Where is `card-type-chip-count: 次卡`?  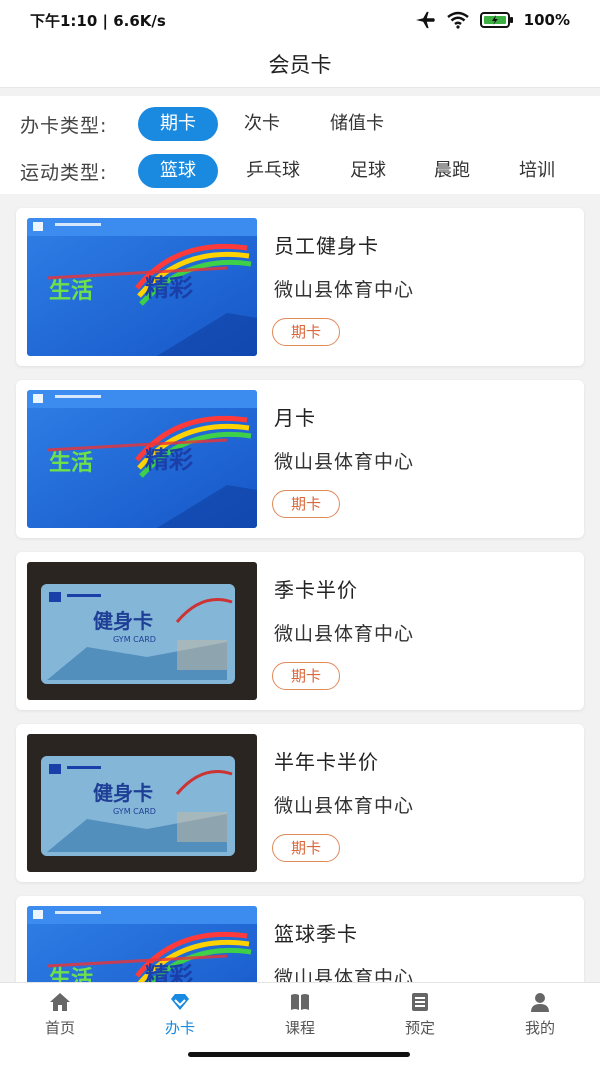
card-type-chip-count: 次卡 is located at coordinates (262, 124).